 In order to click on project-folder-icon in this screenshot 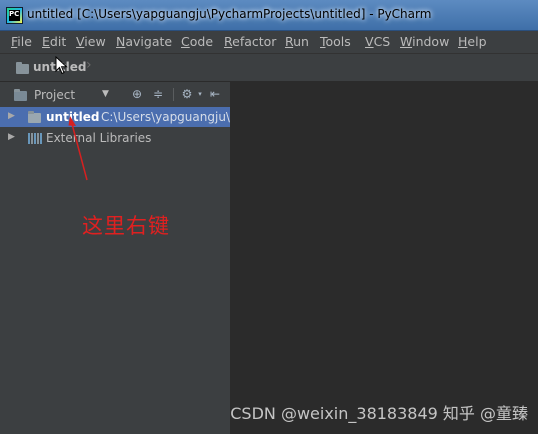, I will do `click(20, 95)`.